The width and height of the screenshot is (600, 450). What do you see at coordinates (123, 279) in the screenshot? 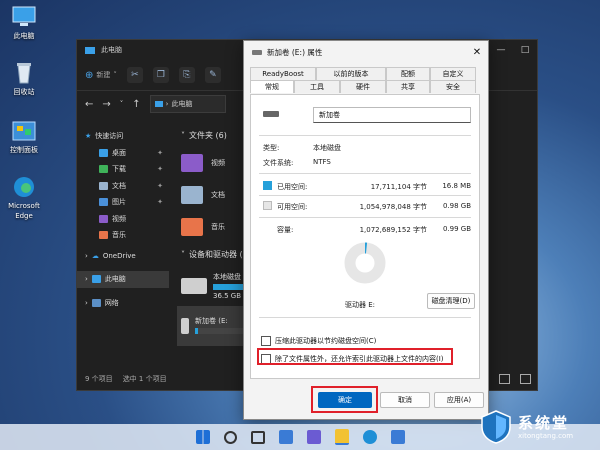
I see `sidebar-item-this-pc: › 此电脑` at bounding box center [123, 279].